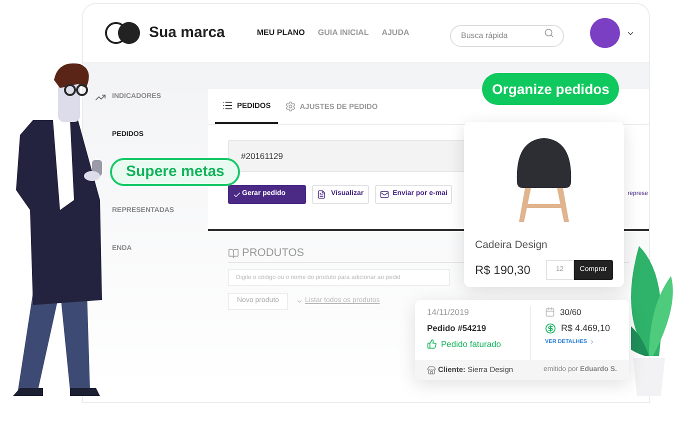 The height and width of the screenshot is (434, 681). Describe the element at coordinates (175, 172) in the screenshot. I see `callout-bubble: Supere metas` at that location.